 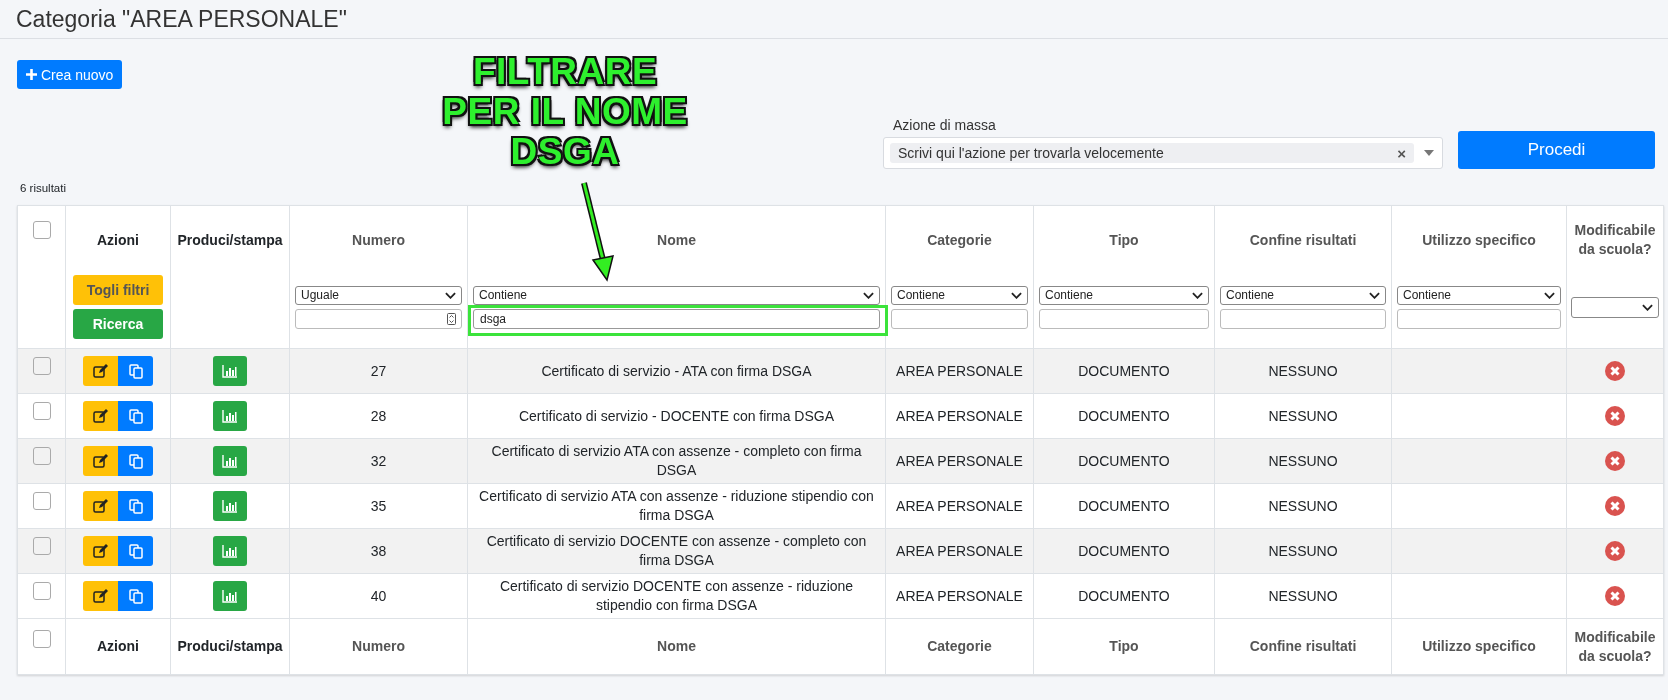 I want to click on column-header: Categorie, so click(x=959, y=240).